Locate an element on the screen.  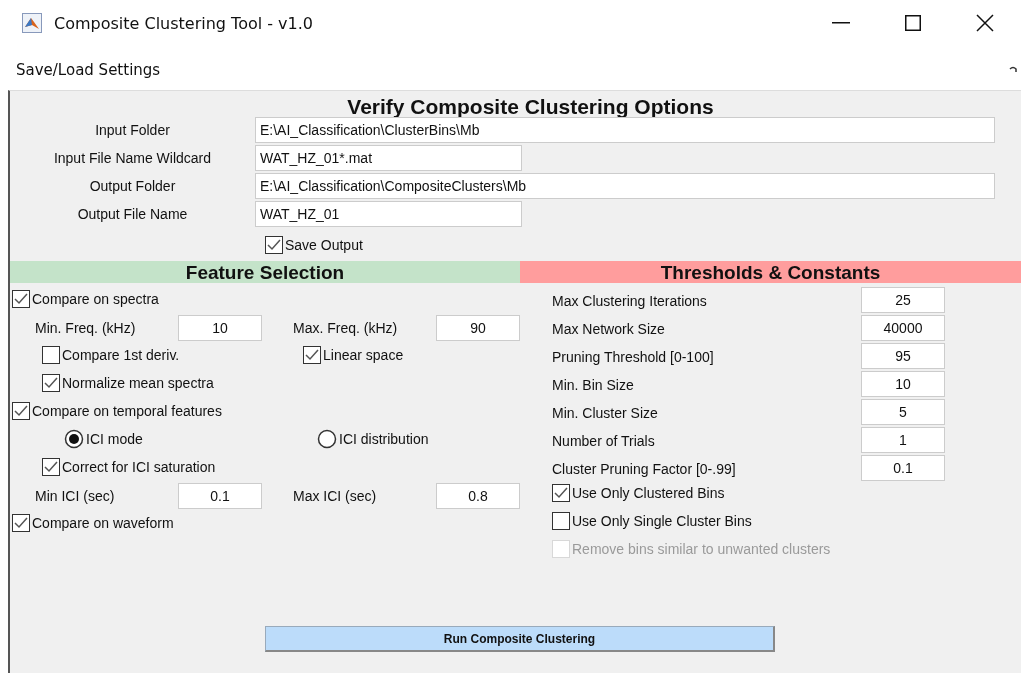
app-icon is located at coordinates (32, 23).